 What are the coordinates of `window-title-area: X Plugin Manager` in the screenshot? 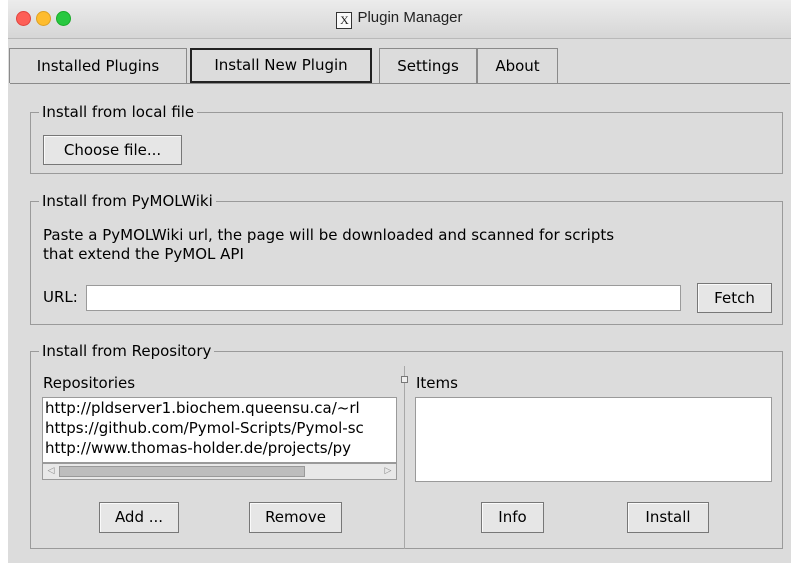 It's located at (399, 19).